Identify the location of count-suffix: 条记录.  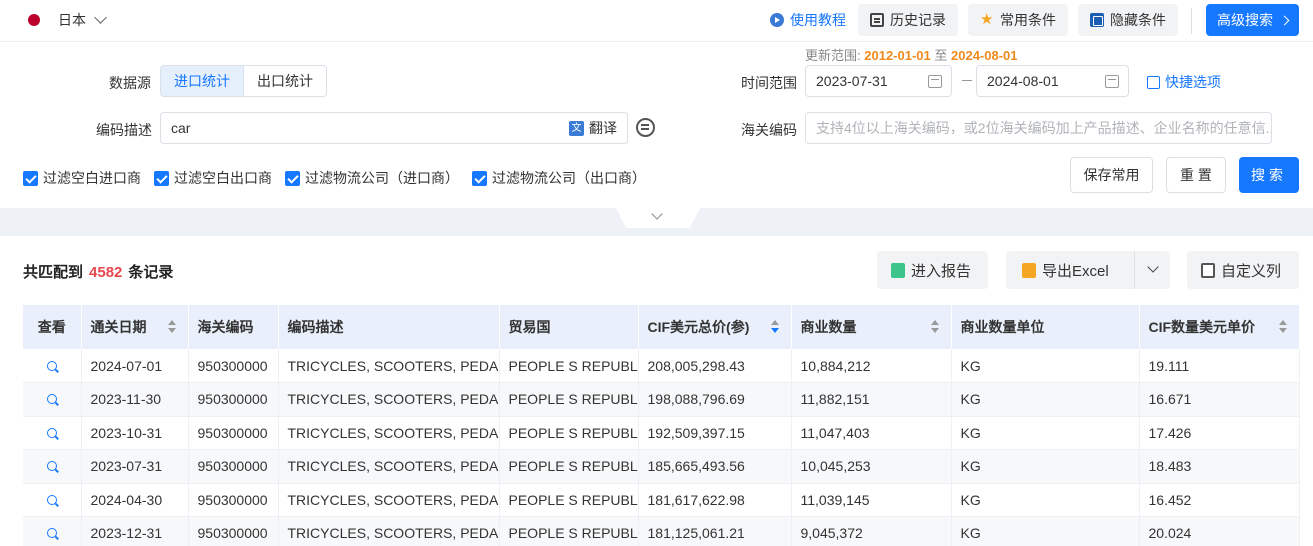
(151, 272).